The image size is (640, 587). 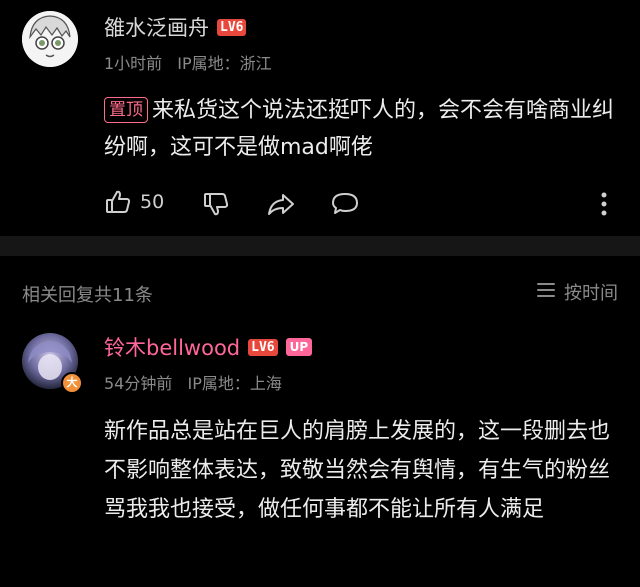 What do you see at coordinates (134, 202) in the screenshot?
I see `like-button: 50` at bounding box center [134, 202].